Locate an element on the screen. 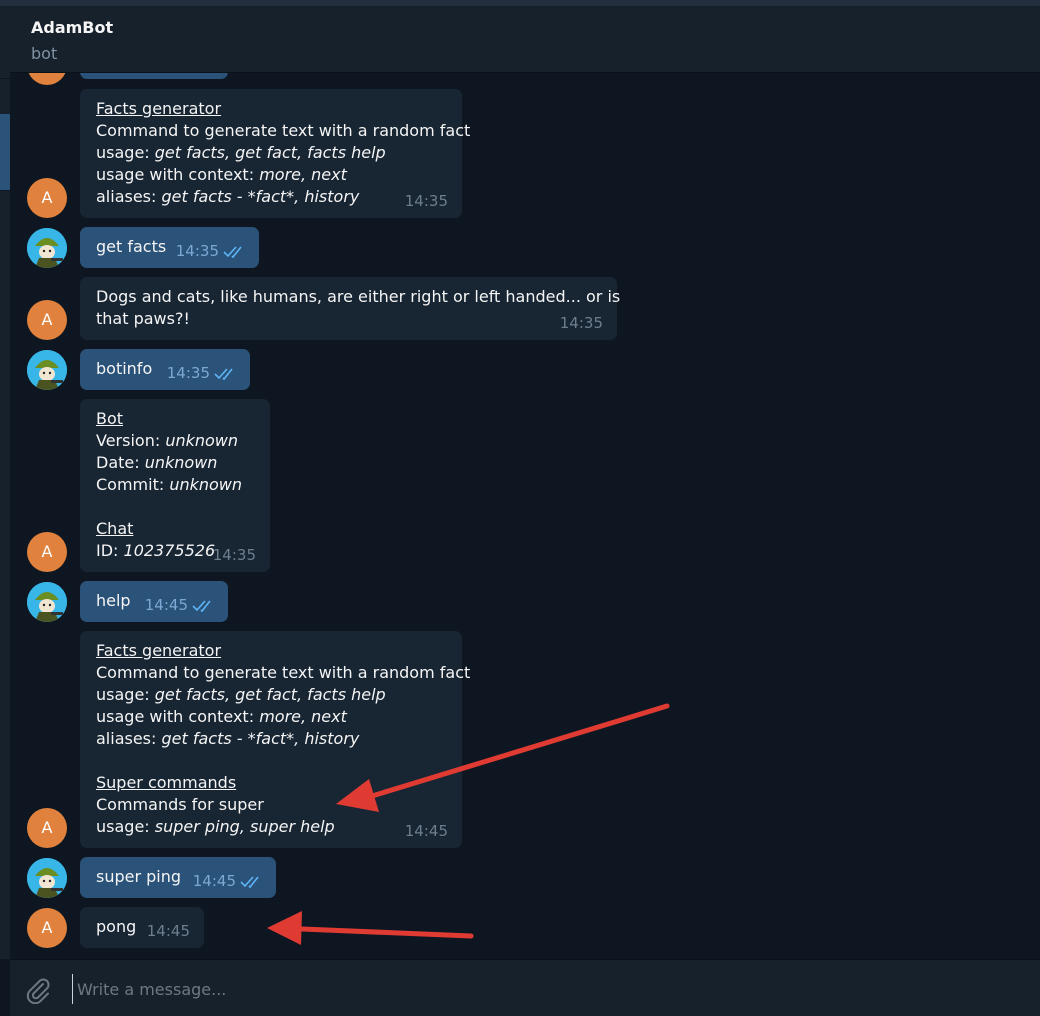  message-input is located at coordinates (525, 989).